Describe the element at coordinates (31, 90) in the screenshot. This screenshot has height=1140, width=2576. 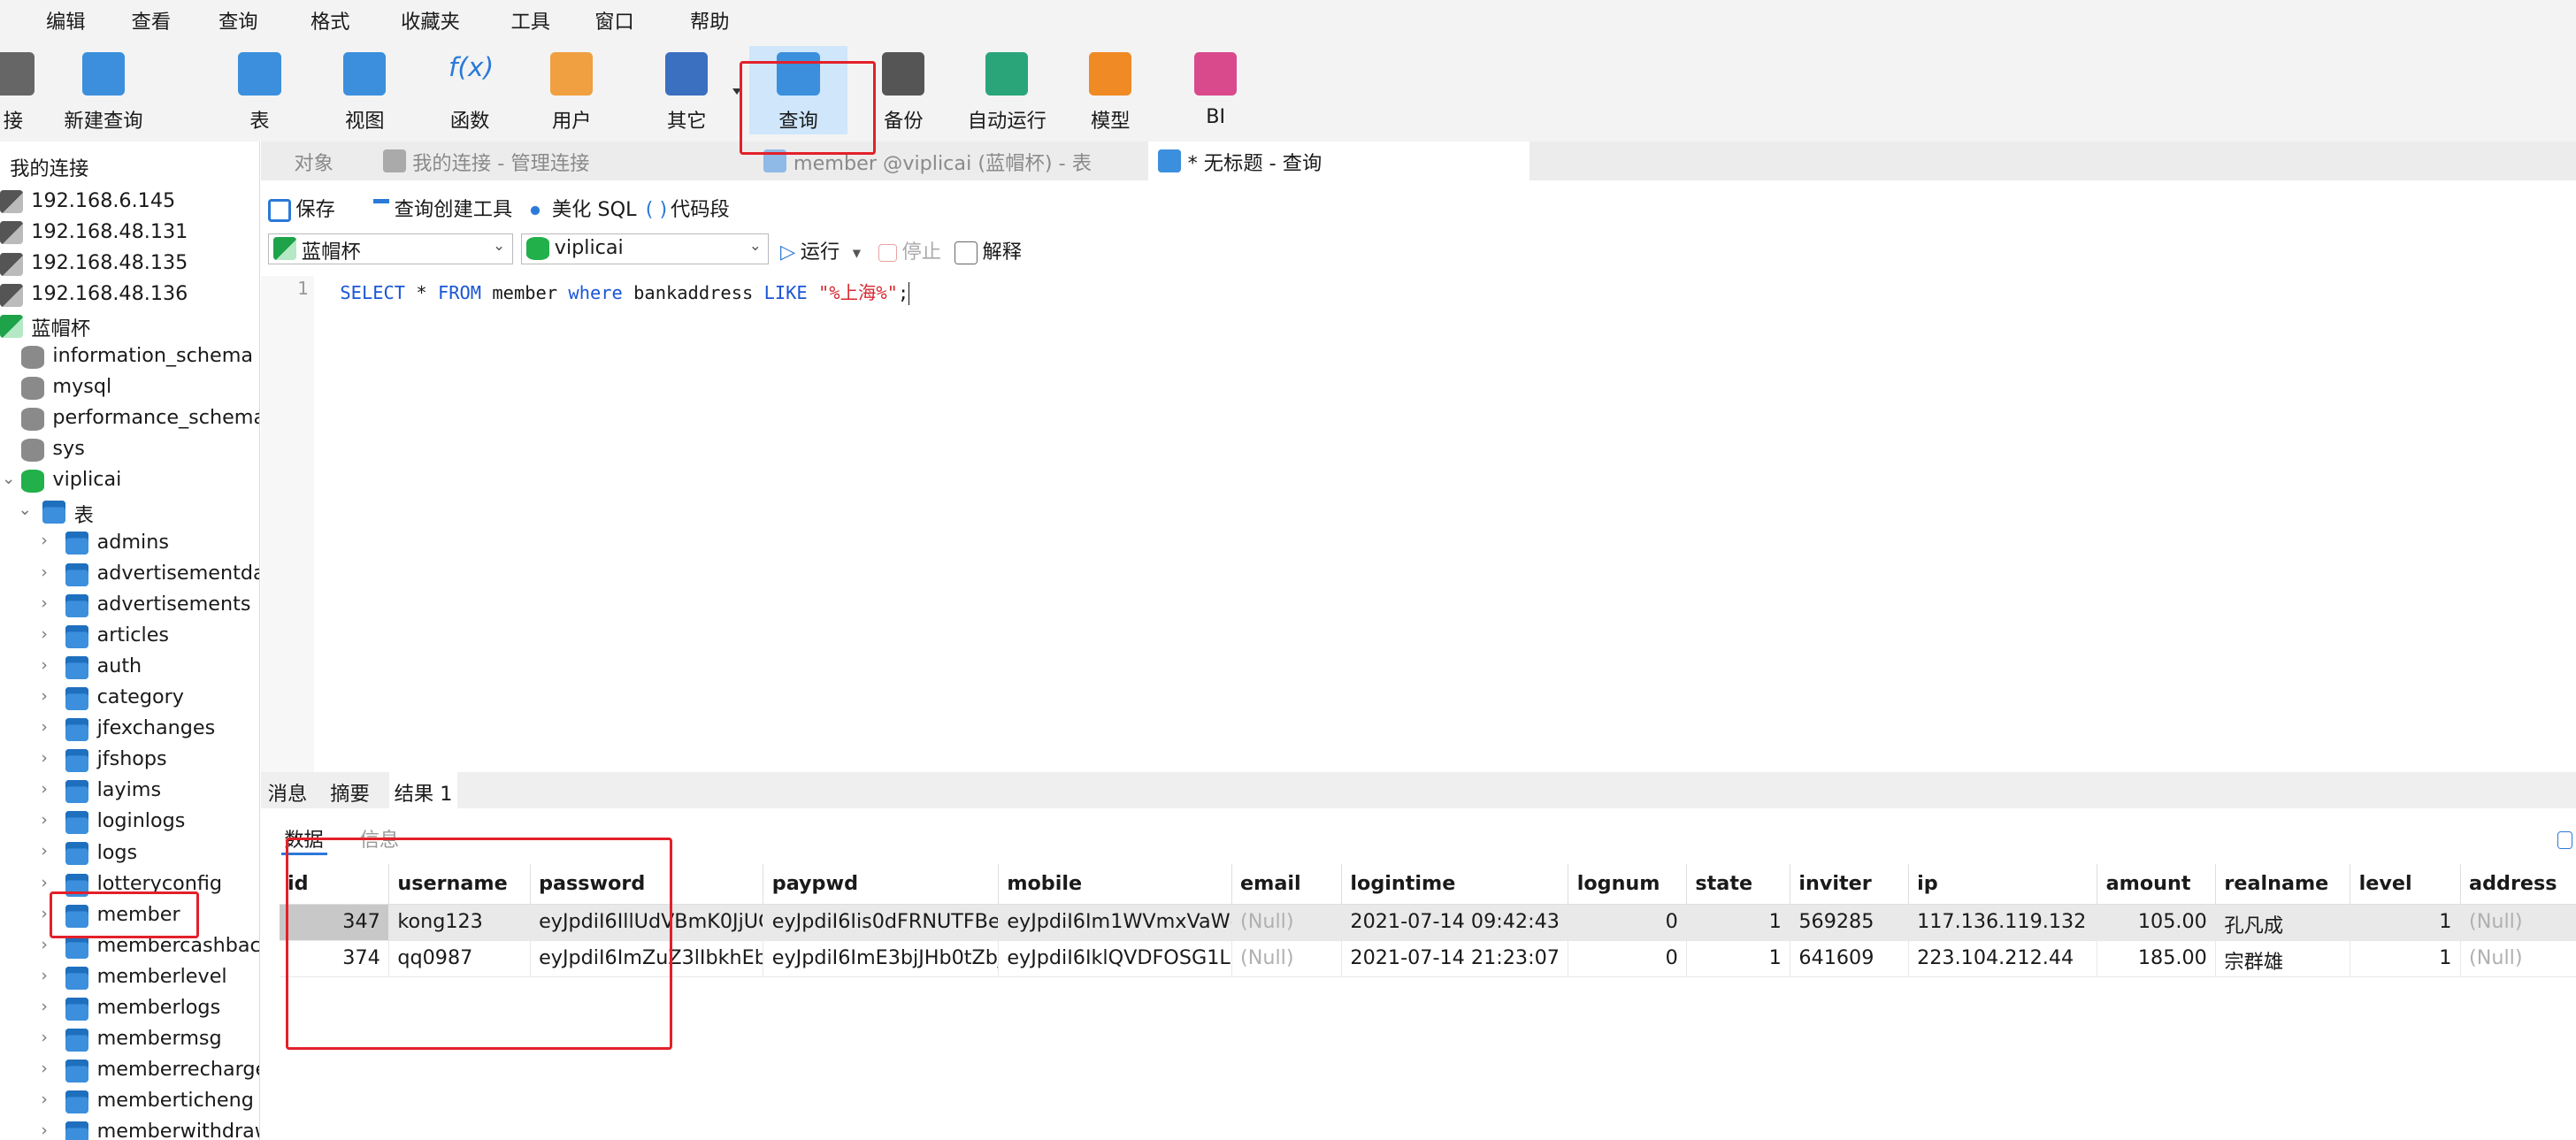
I see `toolbar-connection-button: 接` at that location.